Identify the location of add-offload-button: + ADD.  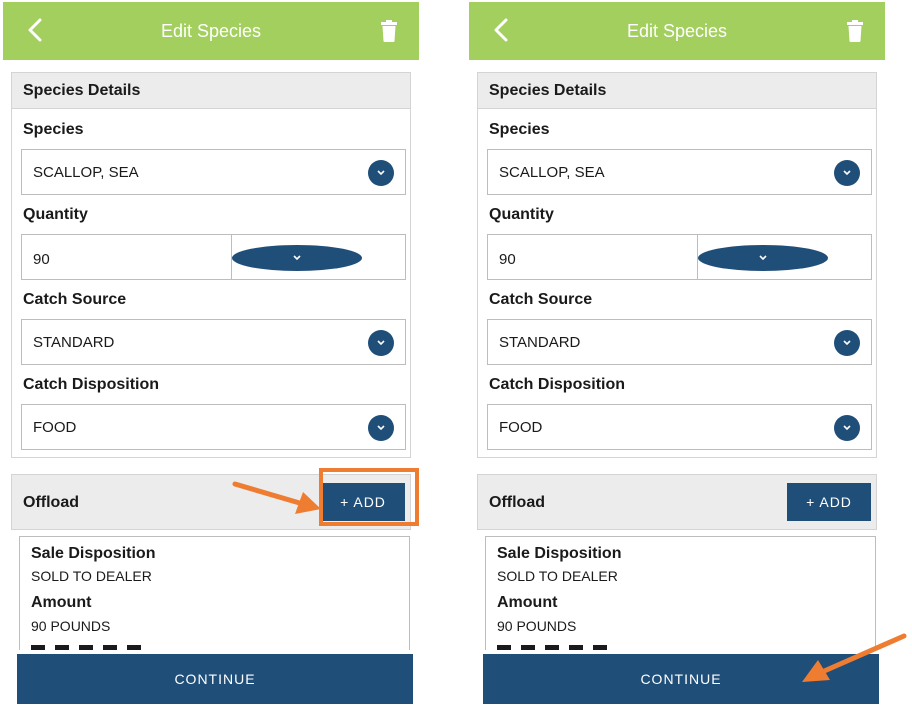
(829, 502).